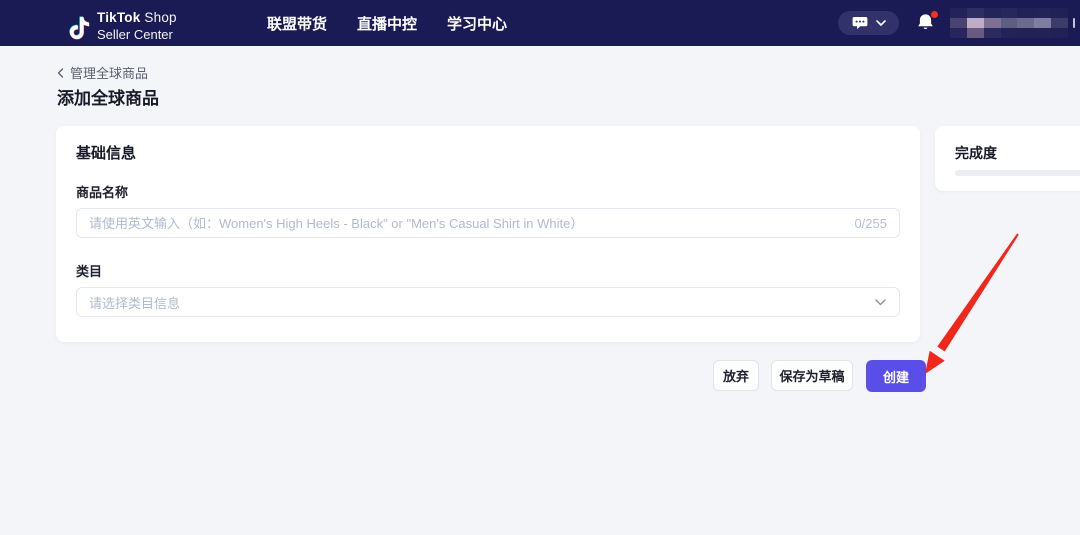  Describe the element at coordinates (927, 22) in the screenshot. I see `notifications-button` at that location.